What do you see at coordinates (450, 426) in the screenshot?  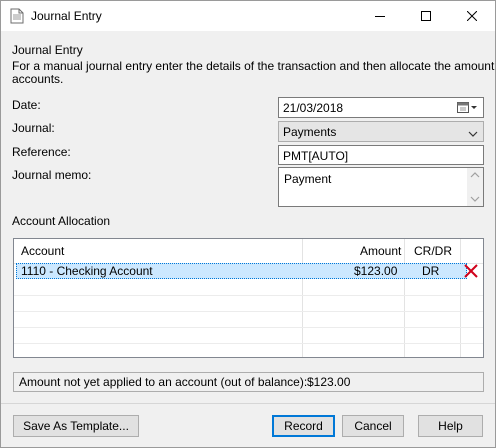 I see `help-button: Help` at bounding box center [450, 426].